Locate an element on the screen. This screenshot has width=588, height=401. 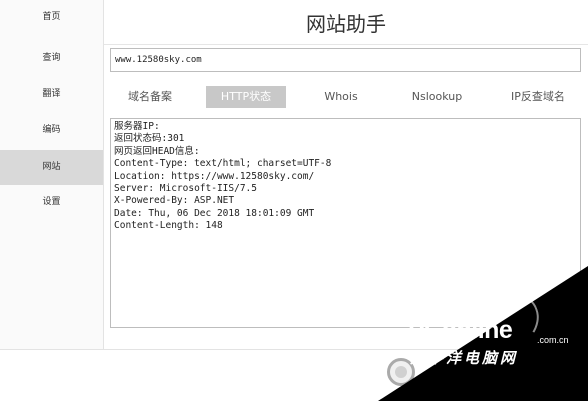
result-line: Date: Thu, 06 Dec 2018 18:01:09 GMT is located at coordinates (214, 213).